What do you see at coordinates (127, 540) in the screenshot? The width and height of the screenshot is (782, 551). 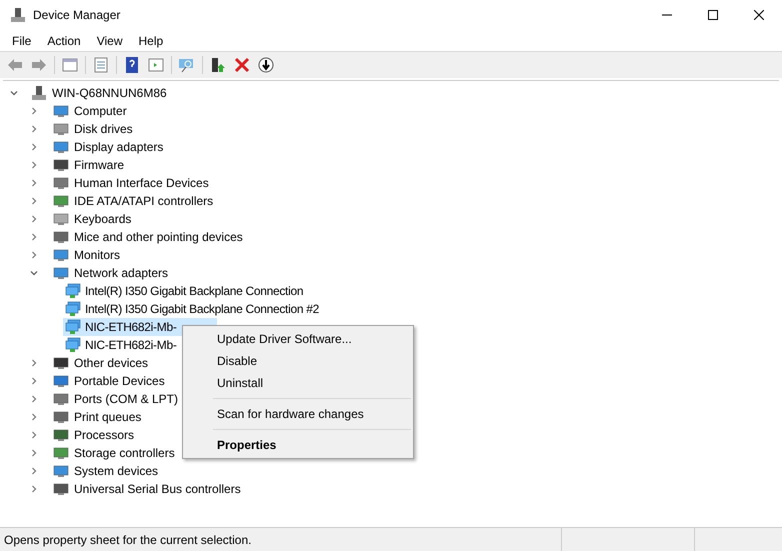 I see `status-text: Opens property sheet for the current selection.` at bounding box center [127, 540].